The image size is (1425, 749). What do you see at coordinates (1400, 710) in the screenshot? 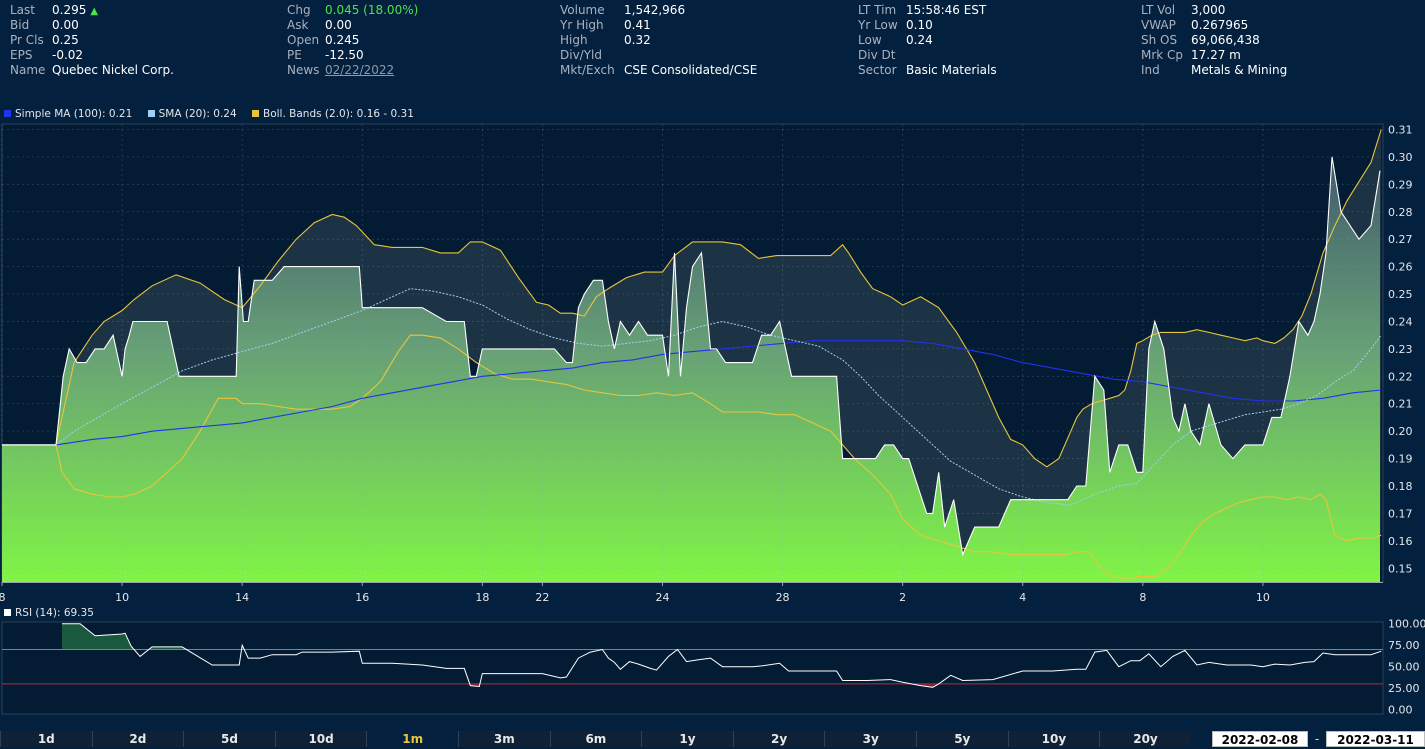
I see `rsi-y-tick-label: 0.00` at bounding box center [1400, 710].